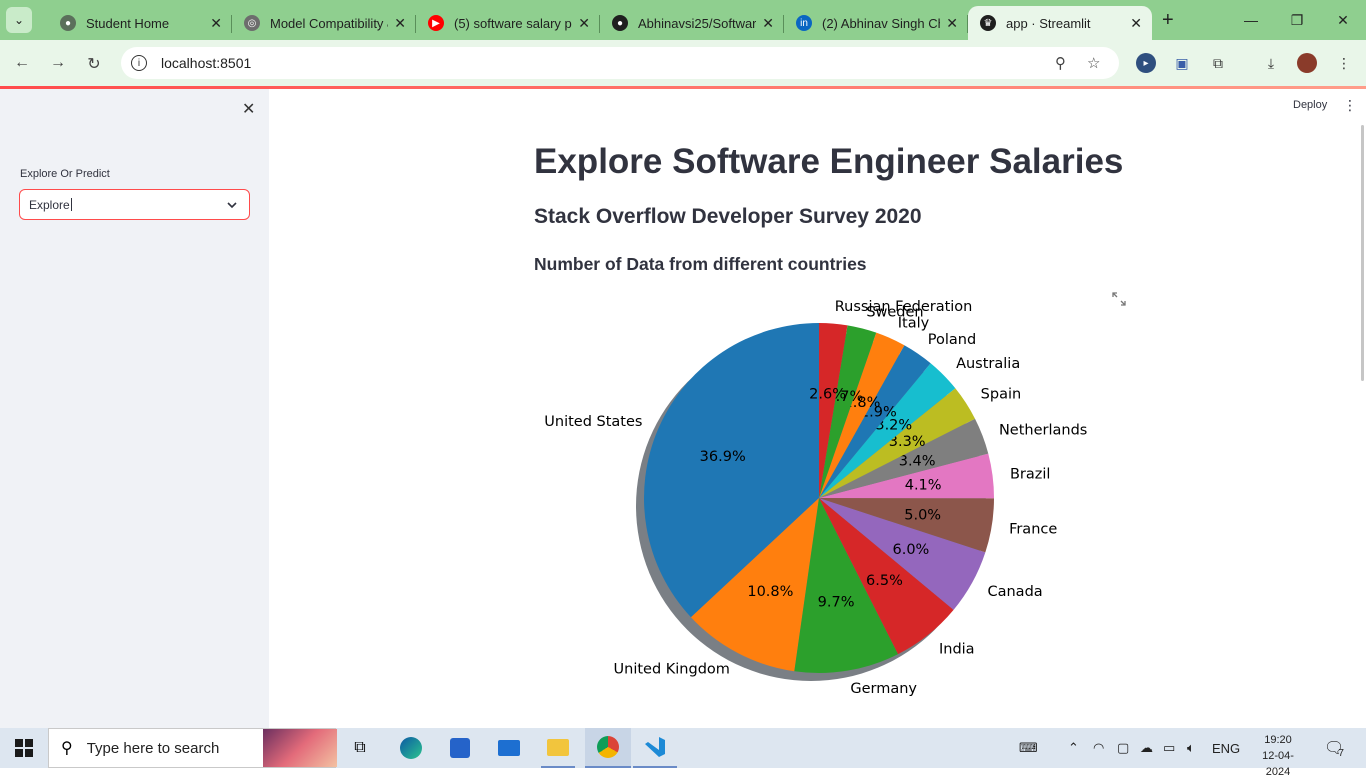 Image resolution: width=1366 pixels, height=780 pixels. Describe the element at coordinates (988, 23) in the screenshot. I see `tab-favicon-icon: ♛` at that location.